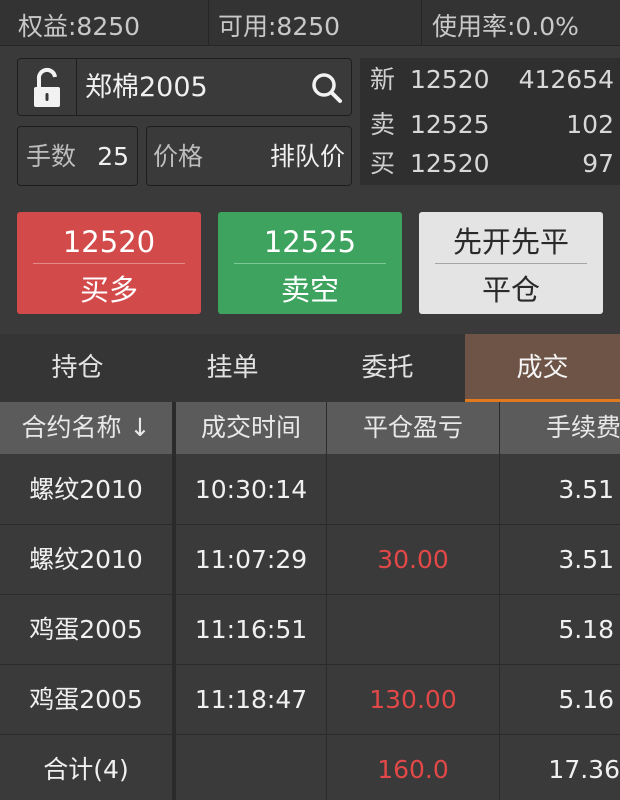 Image resolution: width=620 pixels, height=800 pixels. Describe the element at coordinates (251, 489) in the screenshot. I see `cell-time: 10:30:14` at that location.